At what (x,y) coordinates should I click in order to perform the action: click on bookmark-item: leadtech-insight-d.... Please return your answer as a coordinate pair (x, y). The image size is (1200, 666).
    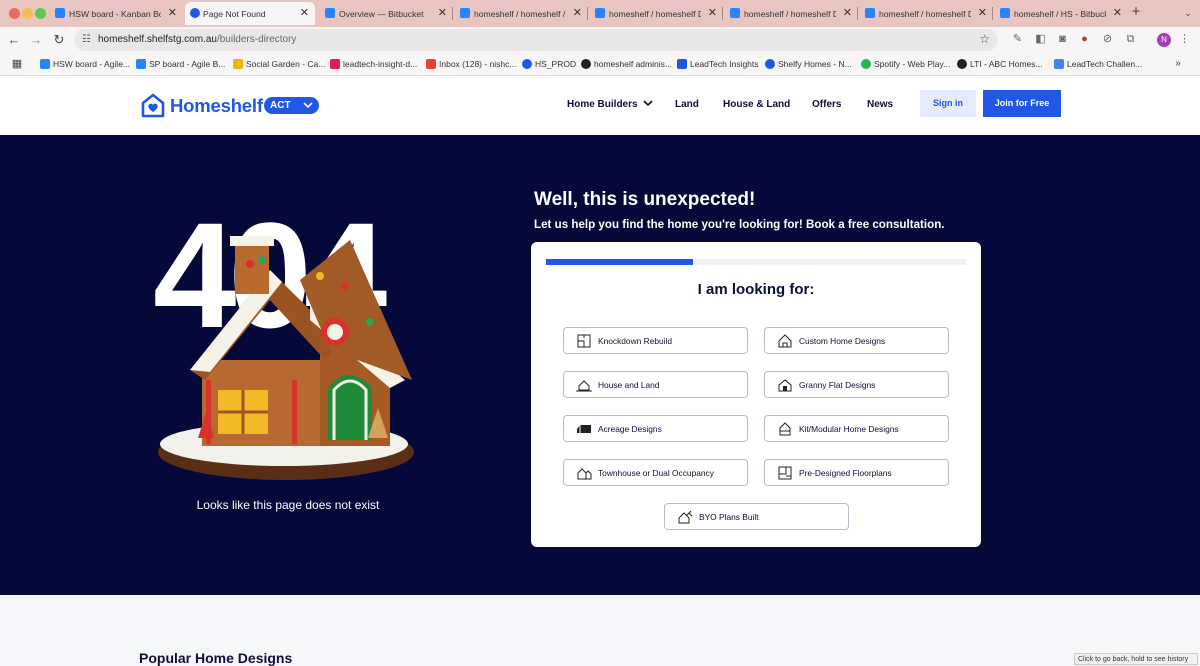
    Looking at the image, I should click on (373, 64).